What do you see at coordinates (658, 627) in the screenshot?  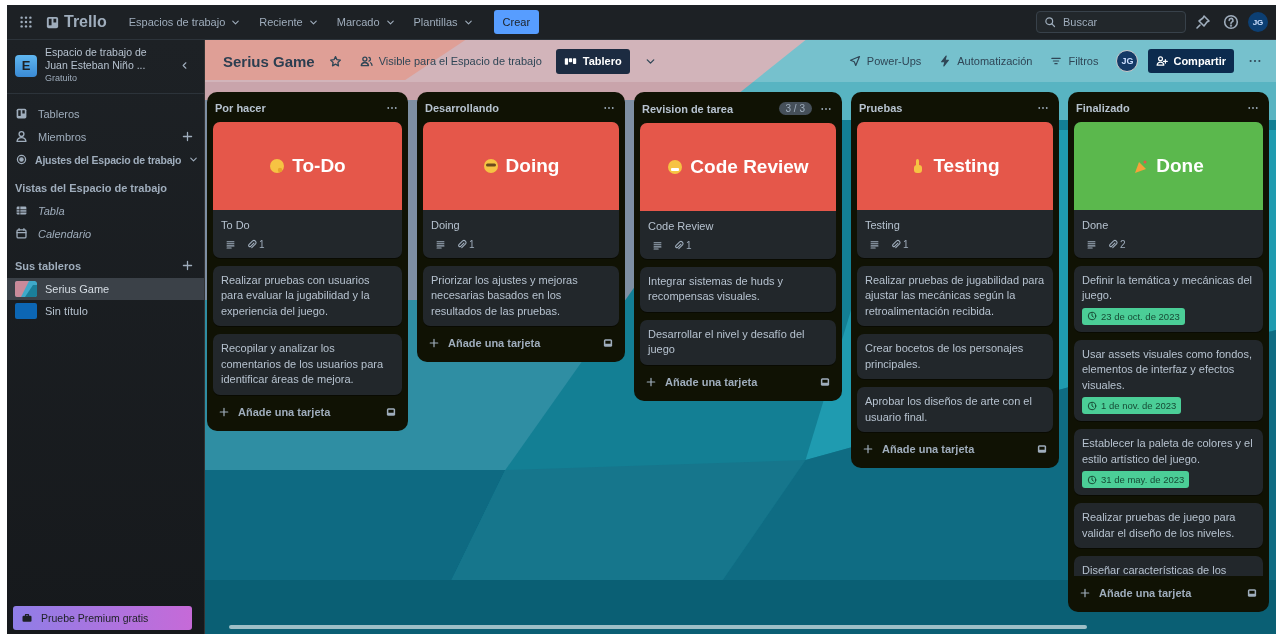 I see `horizontal-scrollbar` at bounding box center [658, 627].